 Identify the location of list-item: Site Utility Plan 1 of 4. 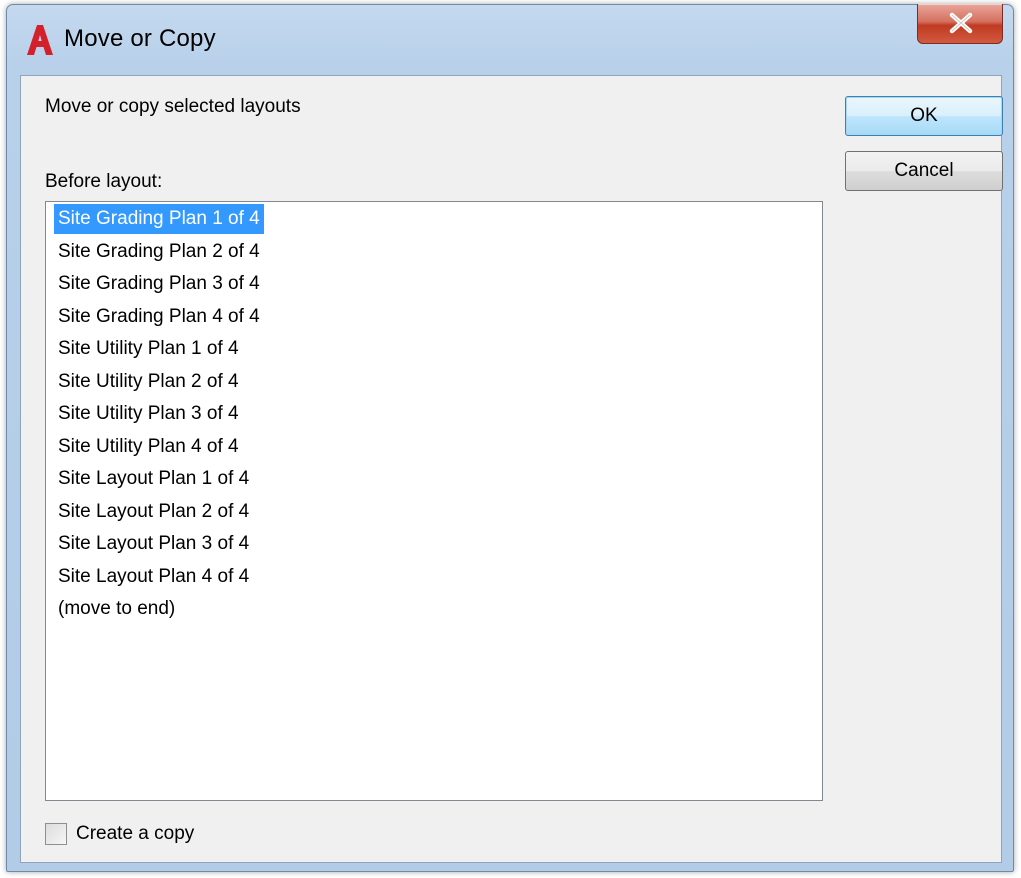
(148, 349).